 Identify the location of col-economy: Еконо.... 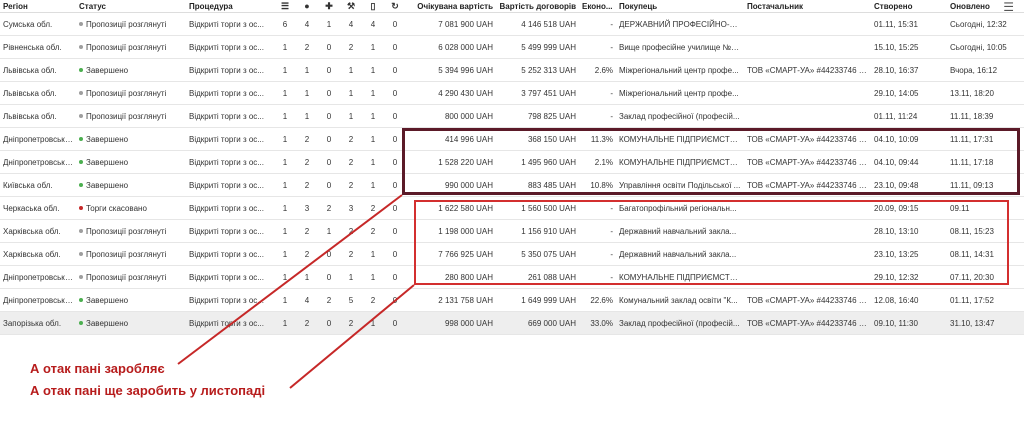
(597, 6).